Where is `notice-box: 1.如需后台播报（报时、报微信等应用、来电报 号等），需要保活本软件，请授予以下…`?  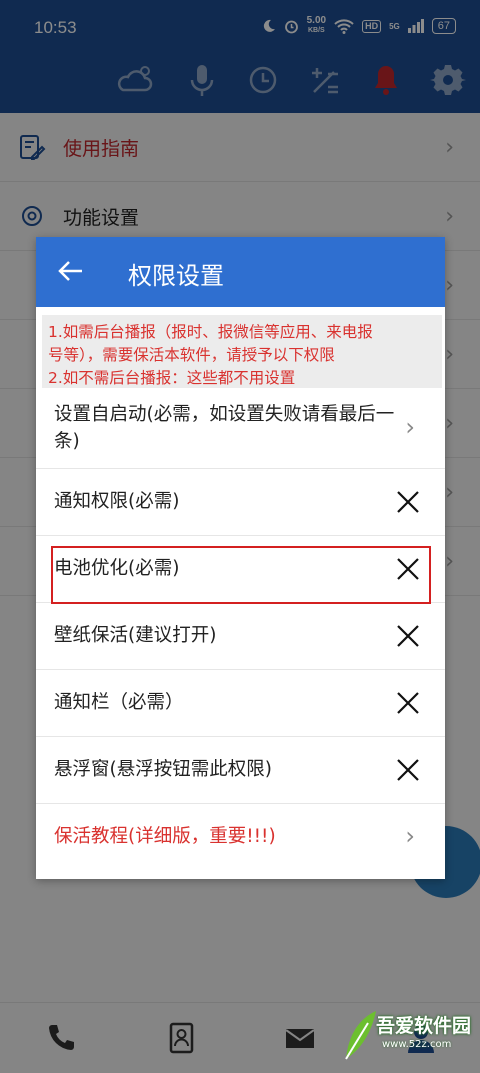
notice-box: 1.如需后台播报（报时、报微信等应用、来电报 号等），需要保活本软件，请授予以下… is located at coordinates (242, 351).